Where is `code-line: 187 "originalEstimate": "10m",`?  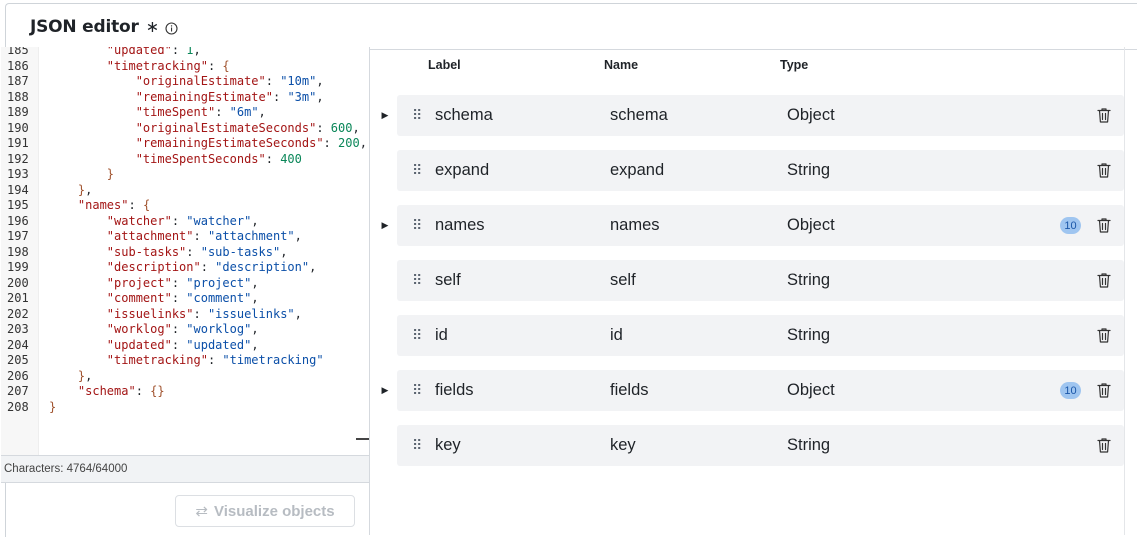 code-line: 187 "originalEstimate": "10m", is located at coordinates (185, 82).